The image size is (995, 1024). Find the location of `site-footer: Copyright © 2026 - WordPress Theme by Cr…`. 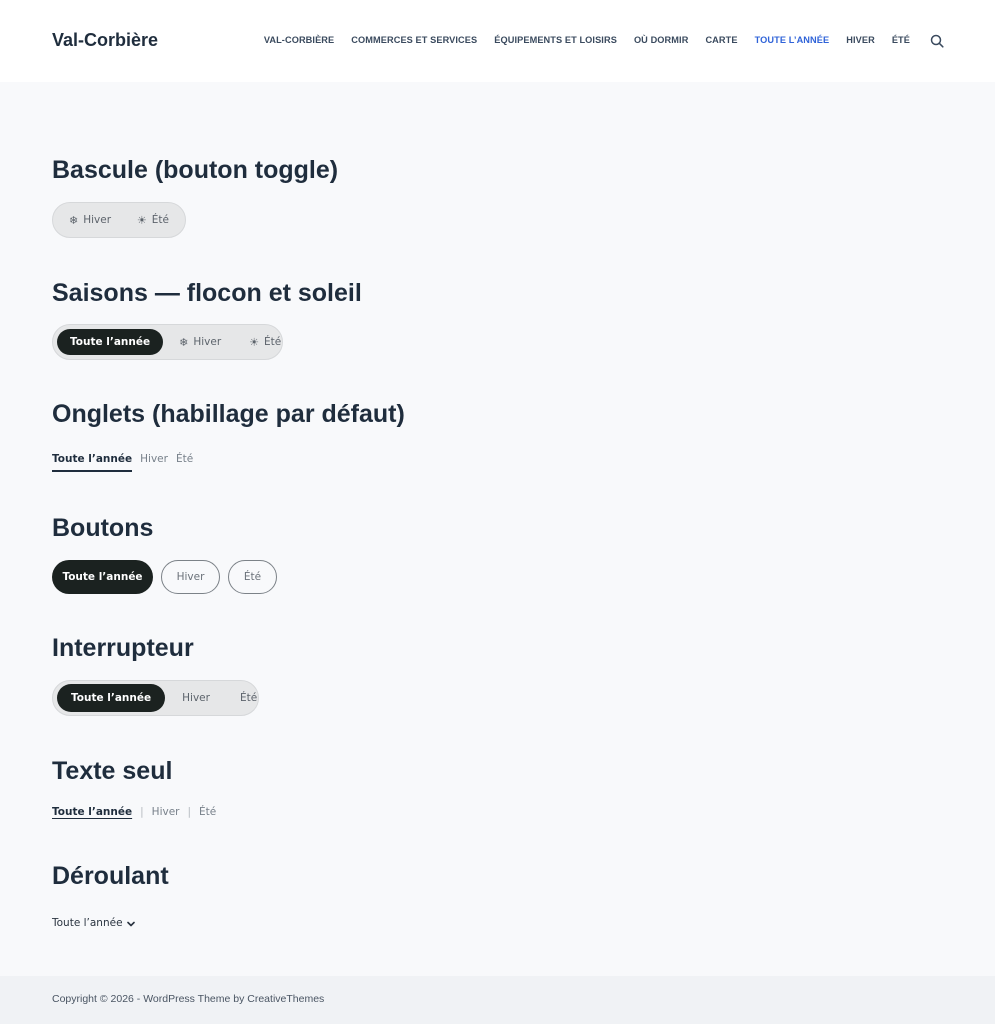

site-footer: Copyright © 2026 - WordPress Theme by Cr… is located at coordinates (497, 1000).